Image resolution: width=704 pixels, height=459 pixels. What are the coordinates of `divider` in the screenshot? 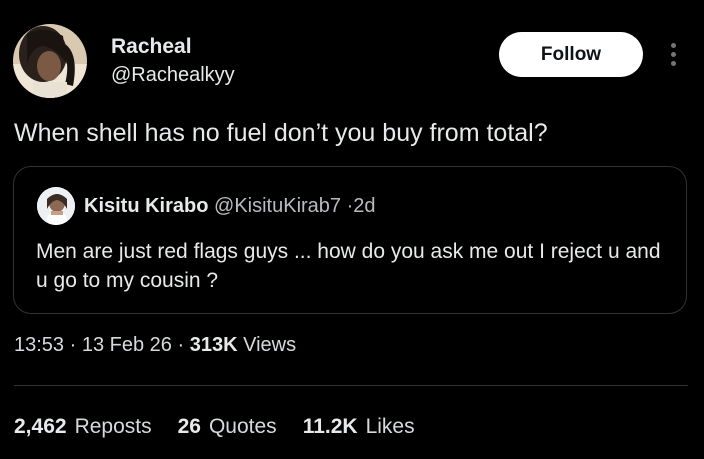 It's located at (351, 385).